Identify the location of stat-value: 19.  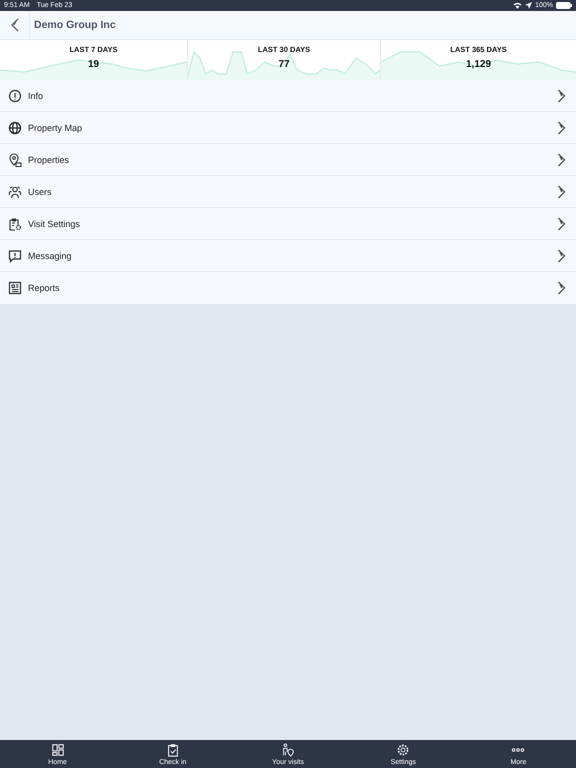
(94, 64).